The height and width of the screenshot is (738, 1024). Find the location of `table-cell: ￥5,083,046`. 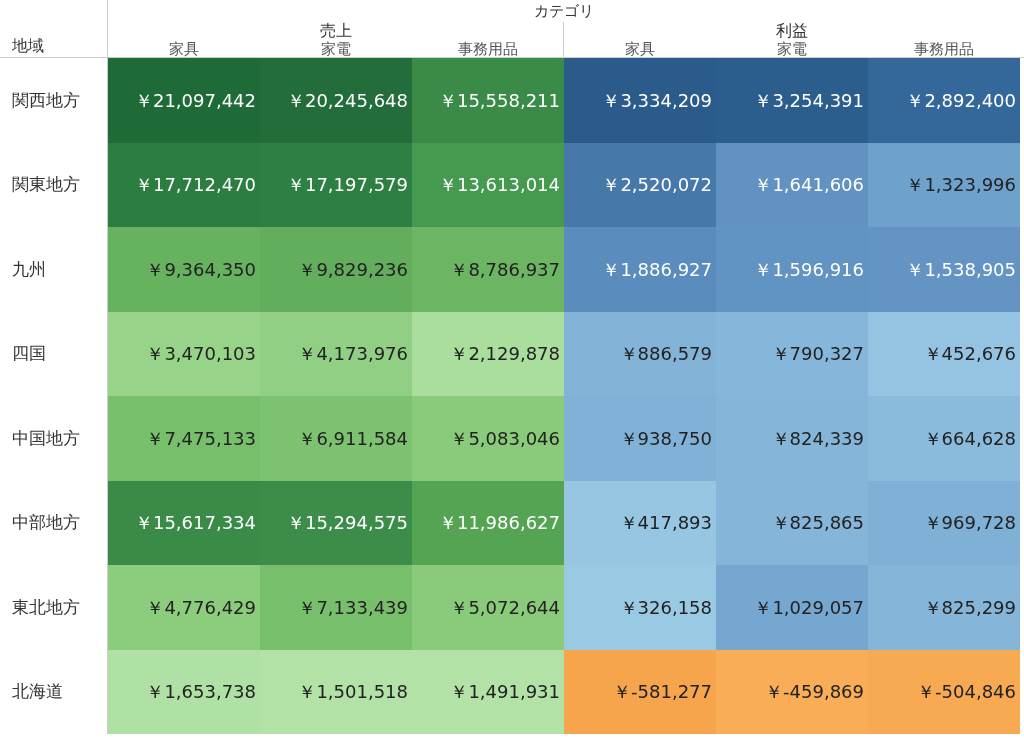

table-cell: ￥5,083,046 is located at coordinates (488, 438).